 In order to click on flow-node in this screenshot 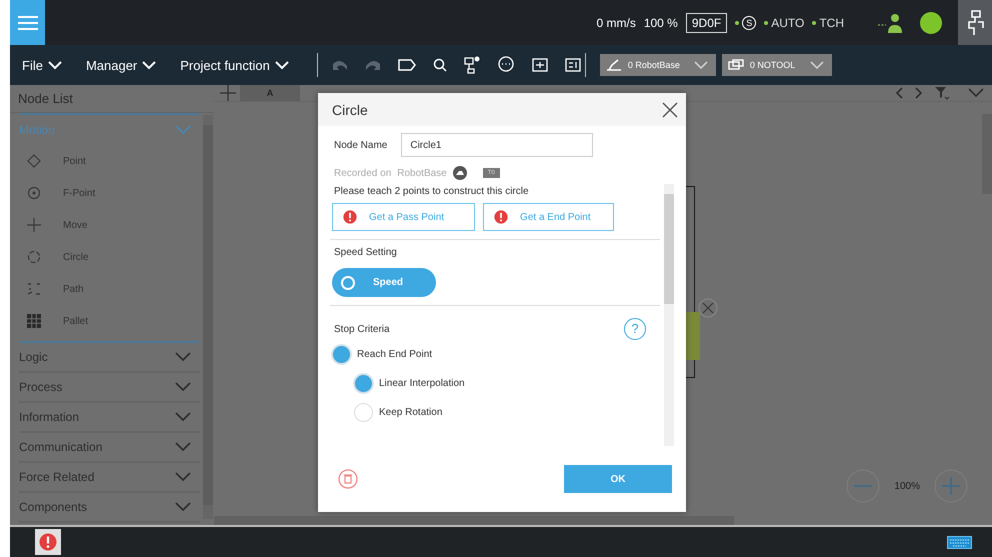, I will do `click(693, 336)`.